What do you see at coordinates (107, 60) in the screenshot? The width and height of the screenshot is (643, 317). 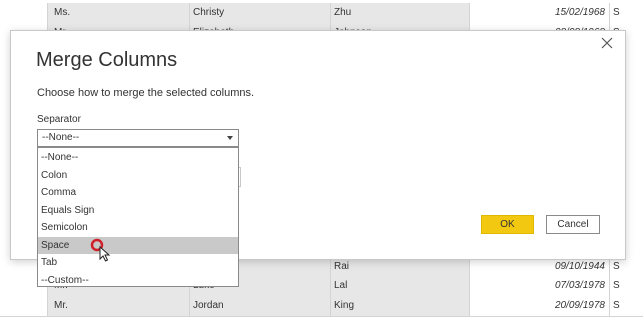 I see `dialog-title: Merge Columns` at bounding box center [107, 60].